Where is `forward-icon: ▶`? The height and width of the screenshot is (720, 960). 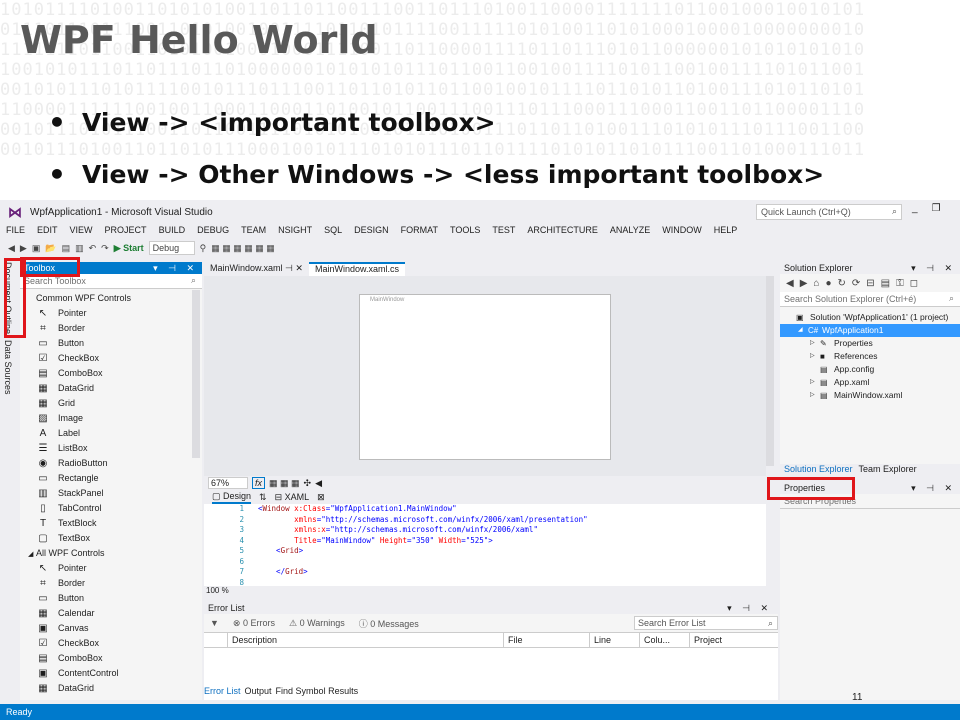 forward-icon: ▶ is located at coordinates (804, 283).